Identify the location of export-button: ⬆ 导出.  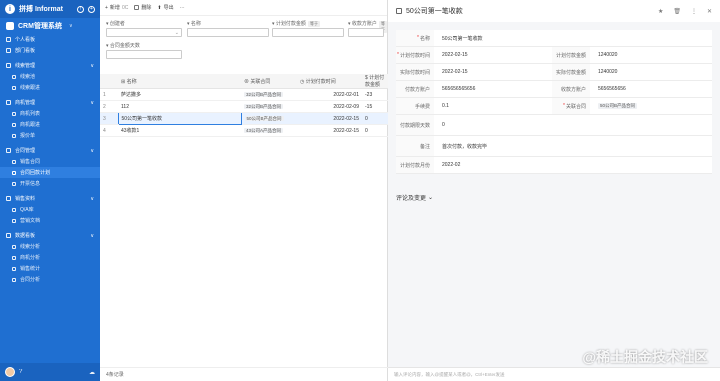
(165, 8).